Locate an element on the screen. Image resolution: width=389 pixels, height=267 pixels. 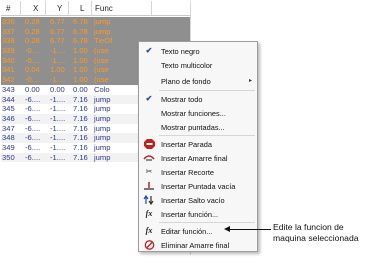
menu-item-insertar-parada: Insertar Parada is located at coordinates (198, 144).